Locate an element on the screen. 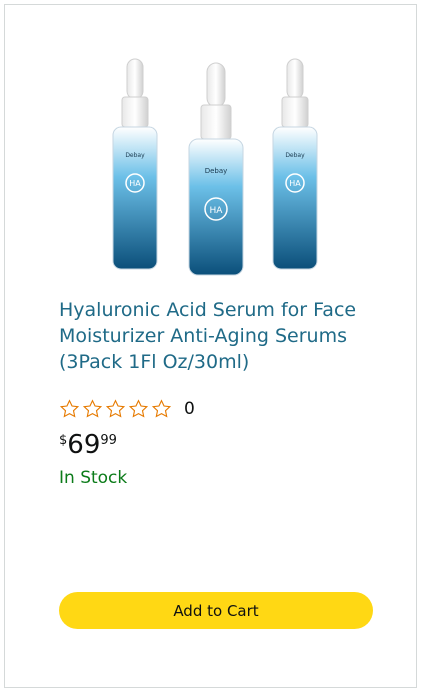  price: $6999 is located at coordinates (88, 445).